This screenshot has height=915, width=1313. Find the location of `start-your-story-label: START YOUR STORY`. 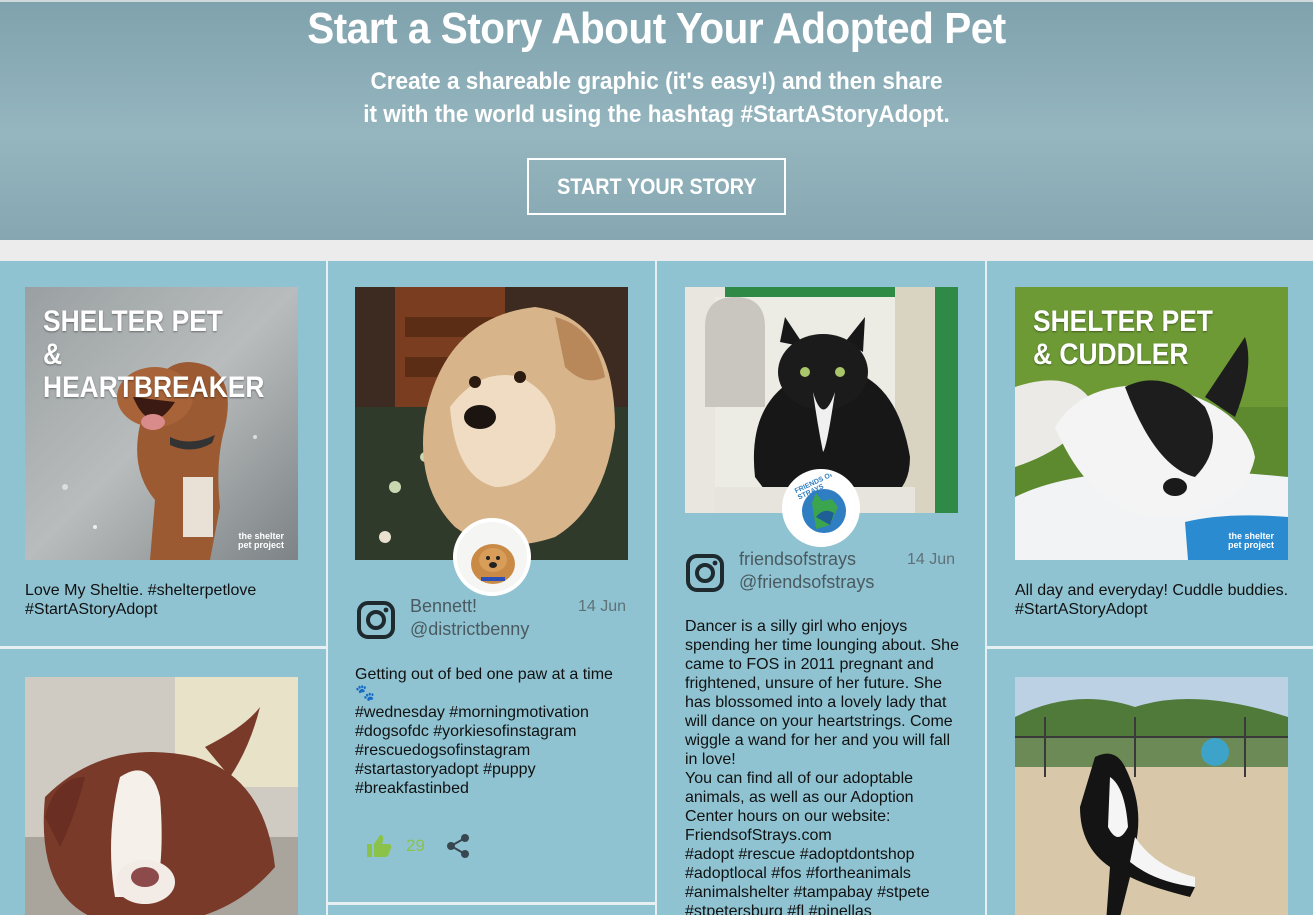

start-your-story-label: START YOUR STORY is located at coordinates (656, 186).